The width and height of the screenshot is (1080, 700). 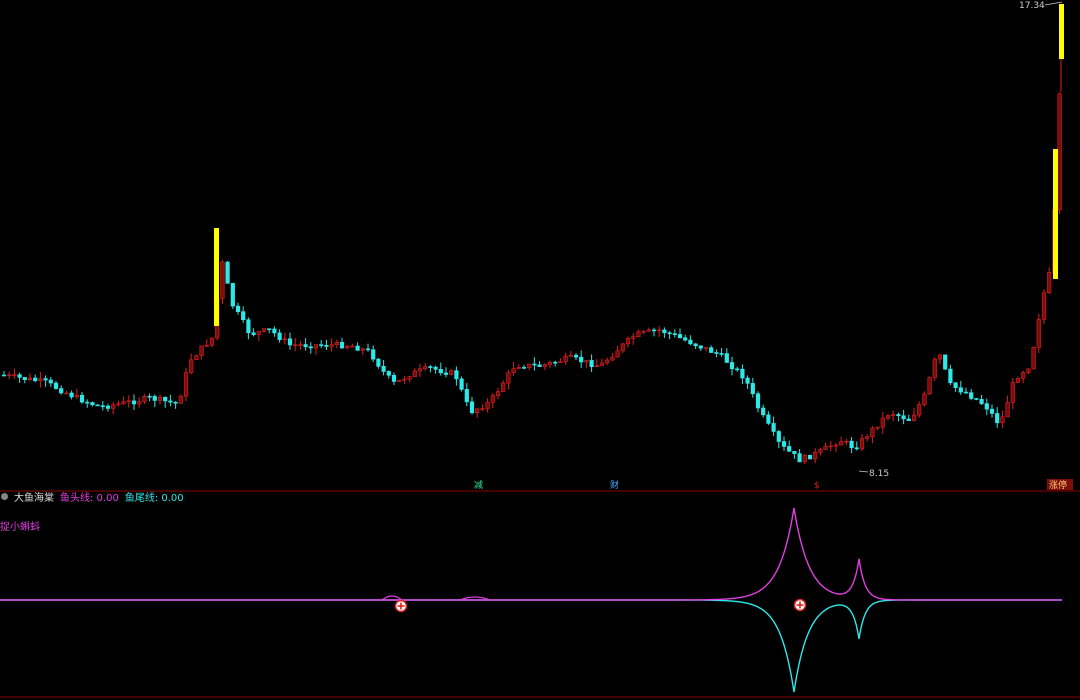 I want to click on marker-jian: 减, so click(x=478, y=485).